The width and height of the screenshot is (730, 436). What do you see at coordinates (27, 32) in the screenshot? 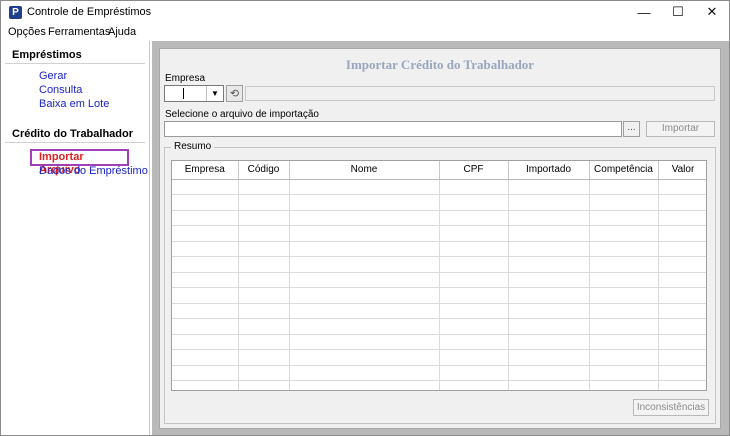
I see `menu-opcoes: Opções` at bounding box center [27, 32].